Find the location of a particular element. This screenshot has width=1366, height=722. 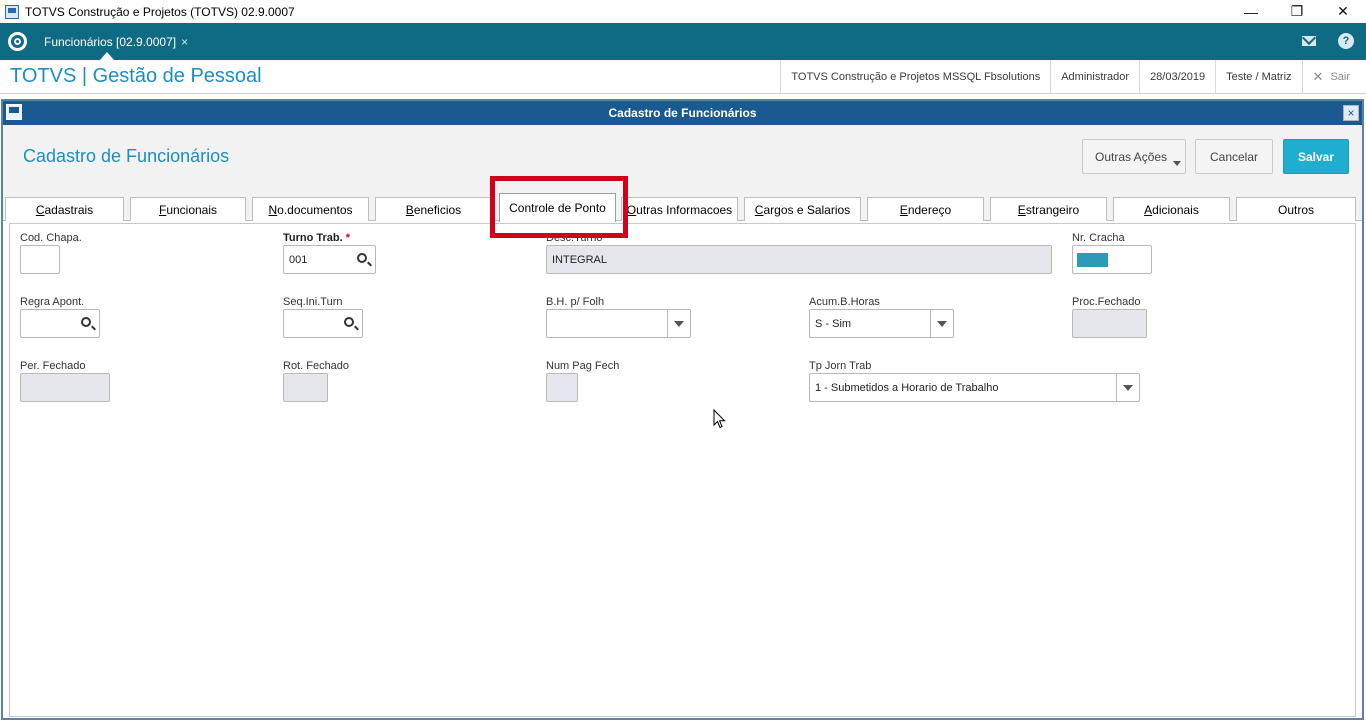

restore-button: ❐ is located at coordinates (1297, 11).